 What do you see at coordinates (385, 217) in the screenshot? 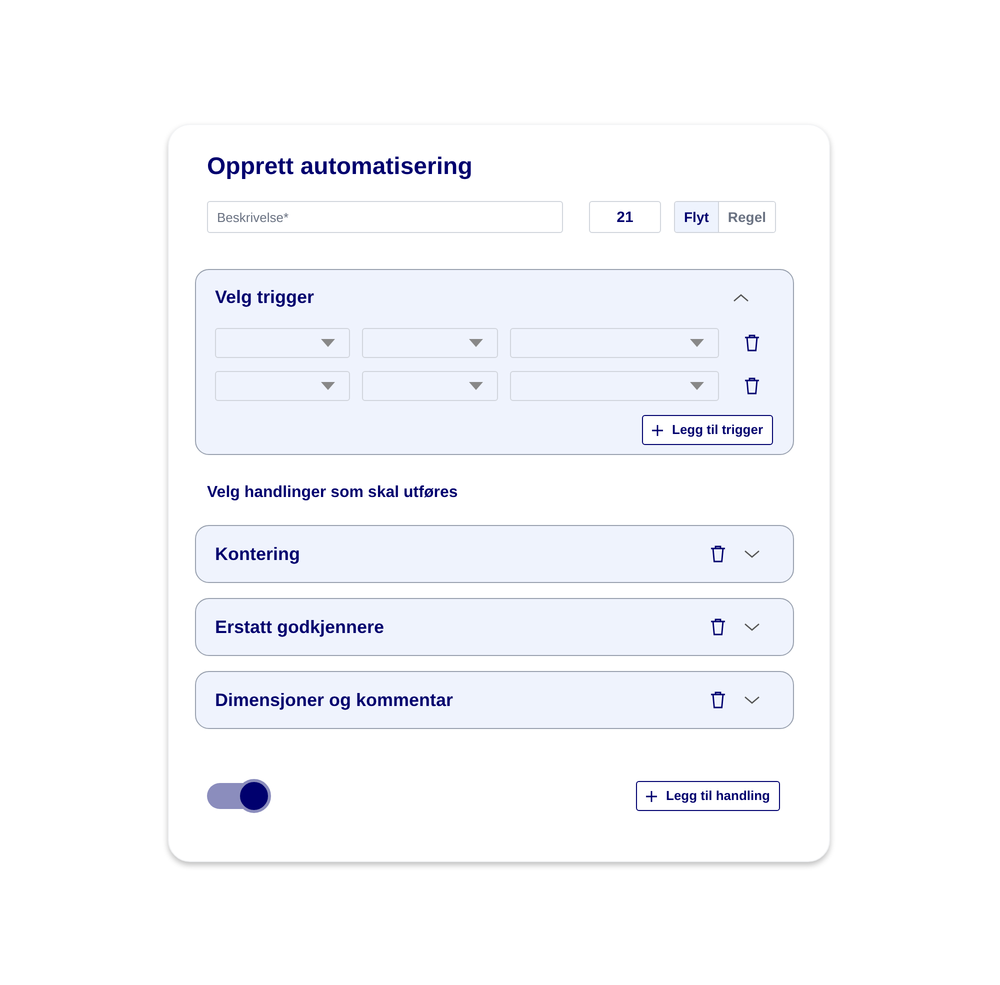
I see `description-field: Beskrivelse*` at bounding box center [385, 217].